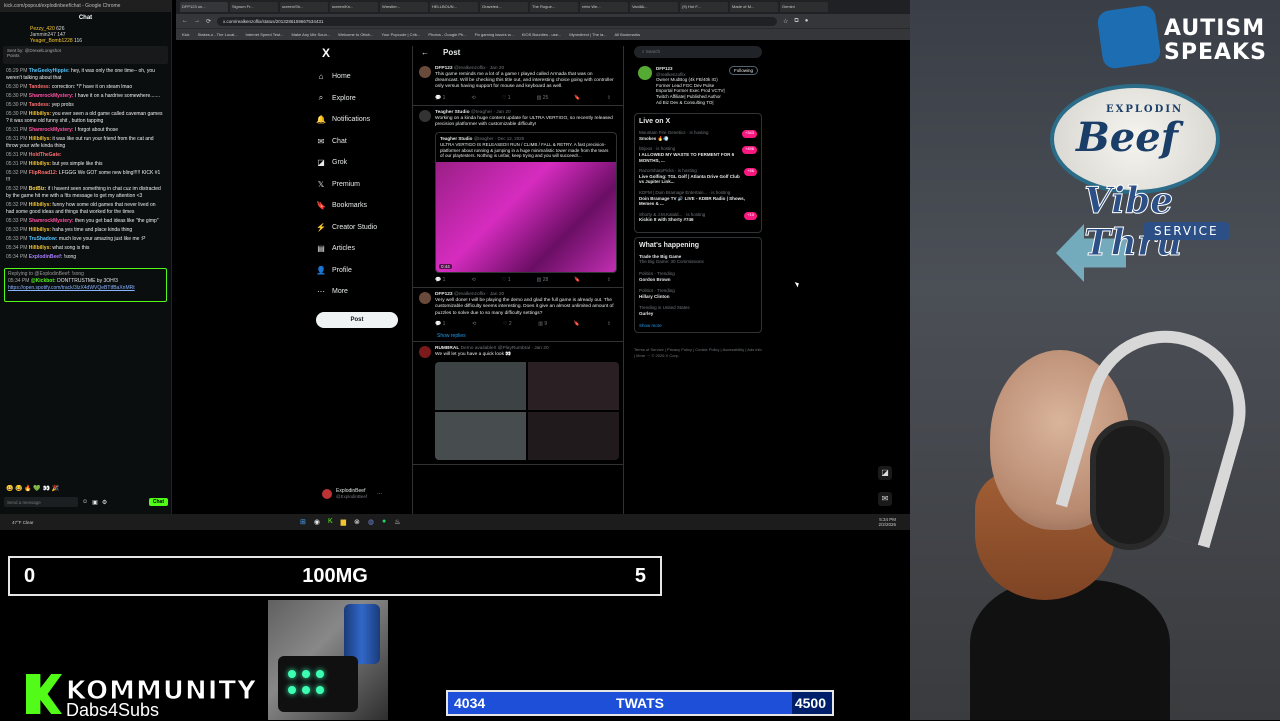 The height and width of the screenshot is (721, 1280). Describe the element at coordinates (452, 112) in the screenshot. I see `tweet-author: Teagher Studio` at that location.